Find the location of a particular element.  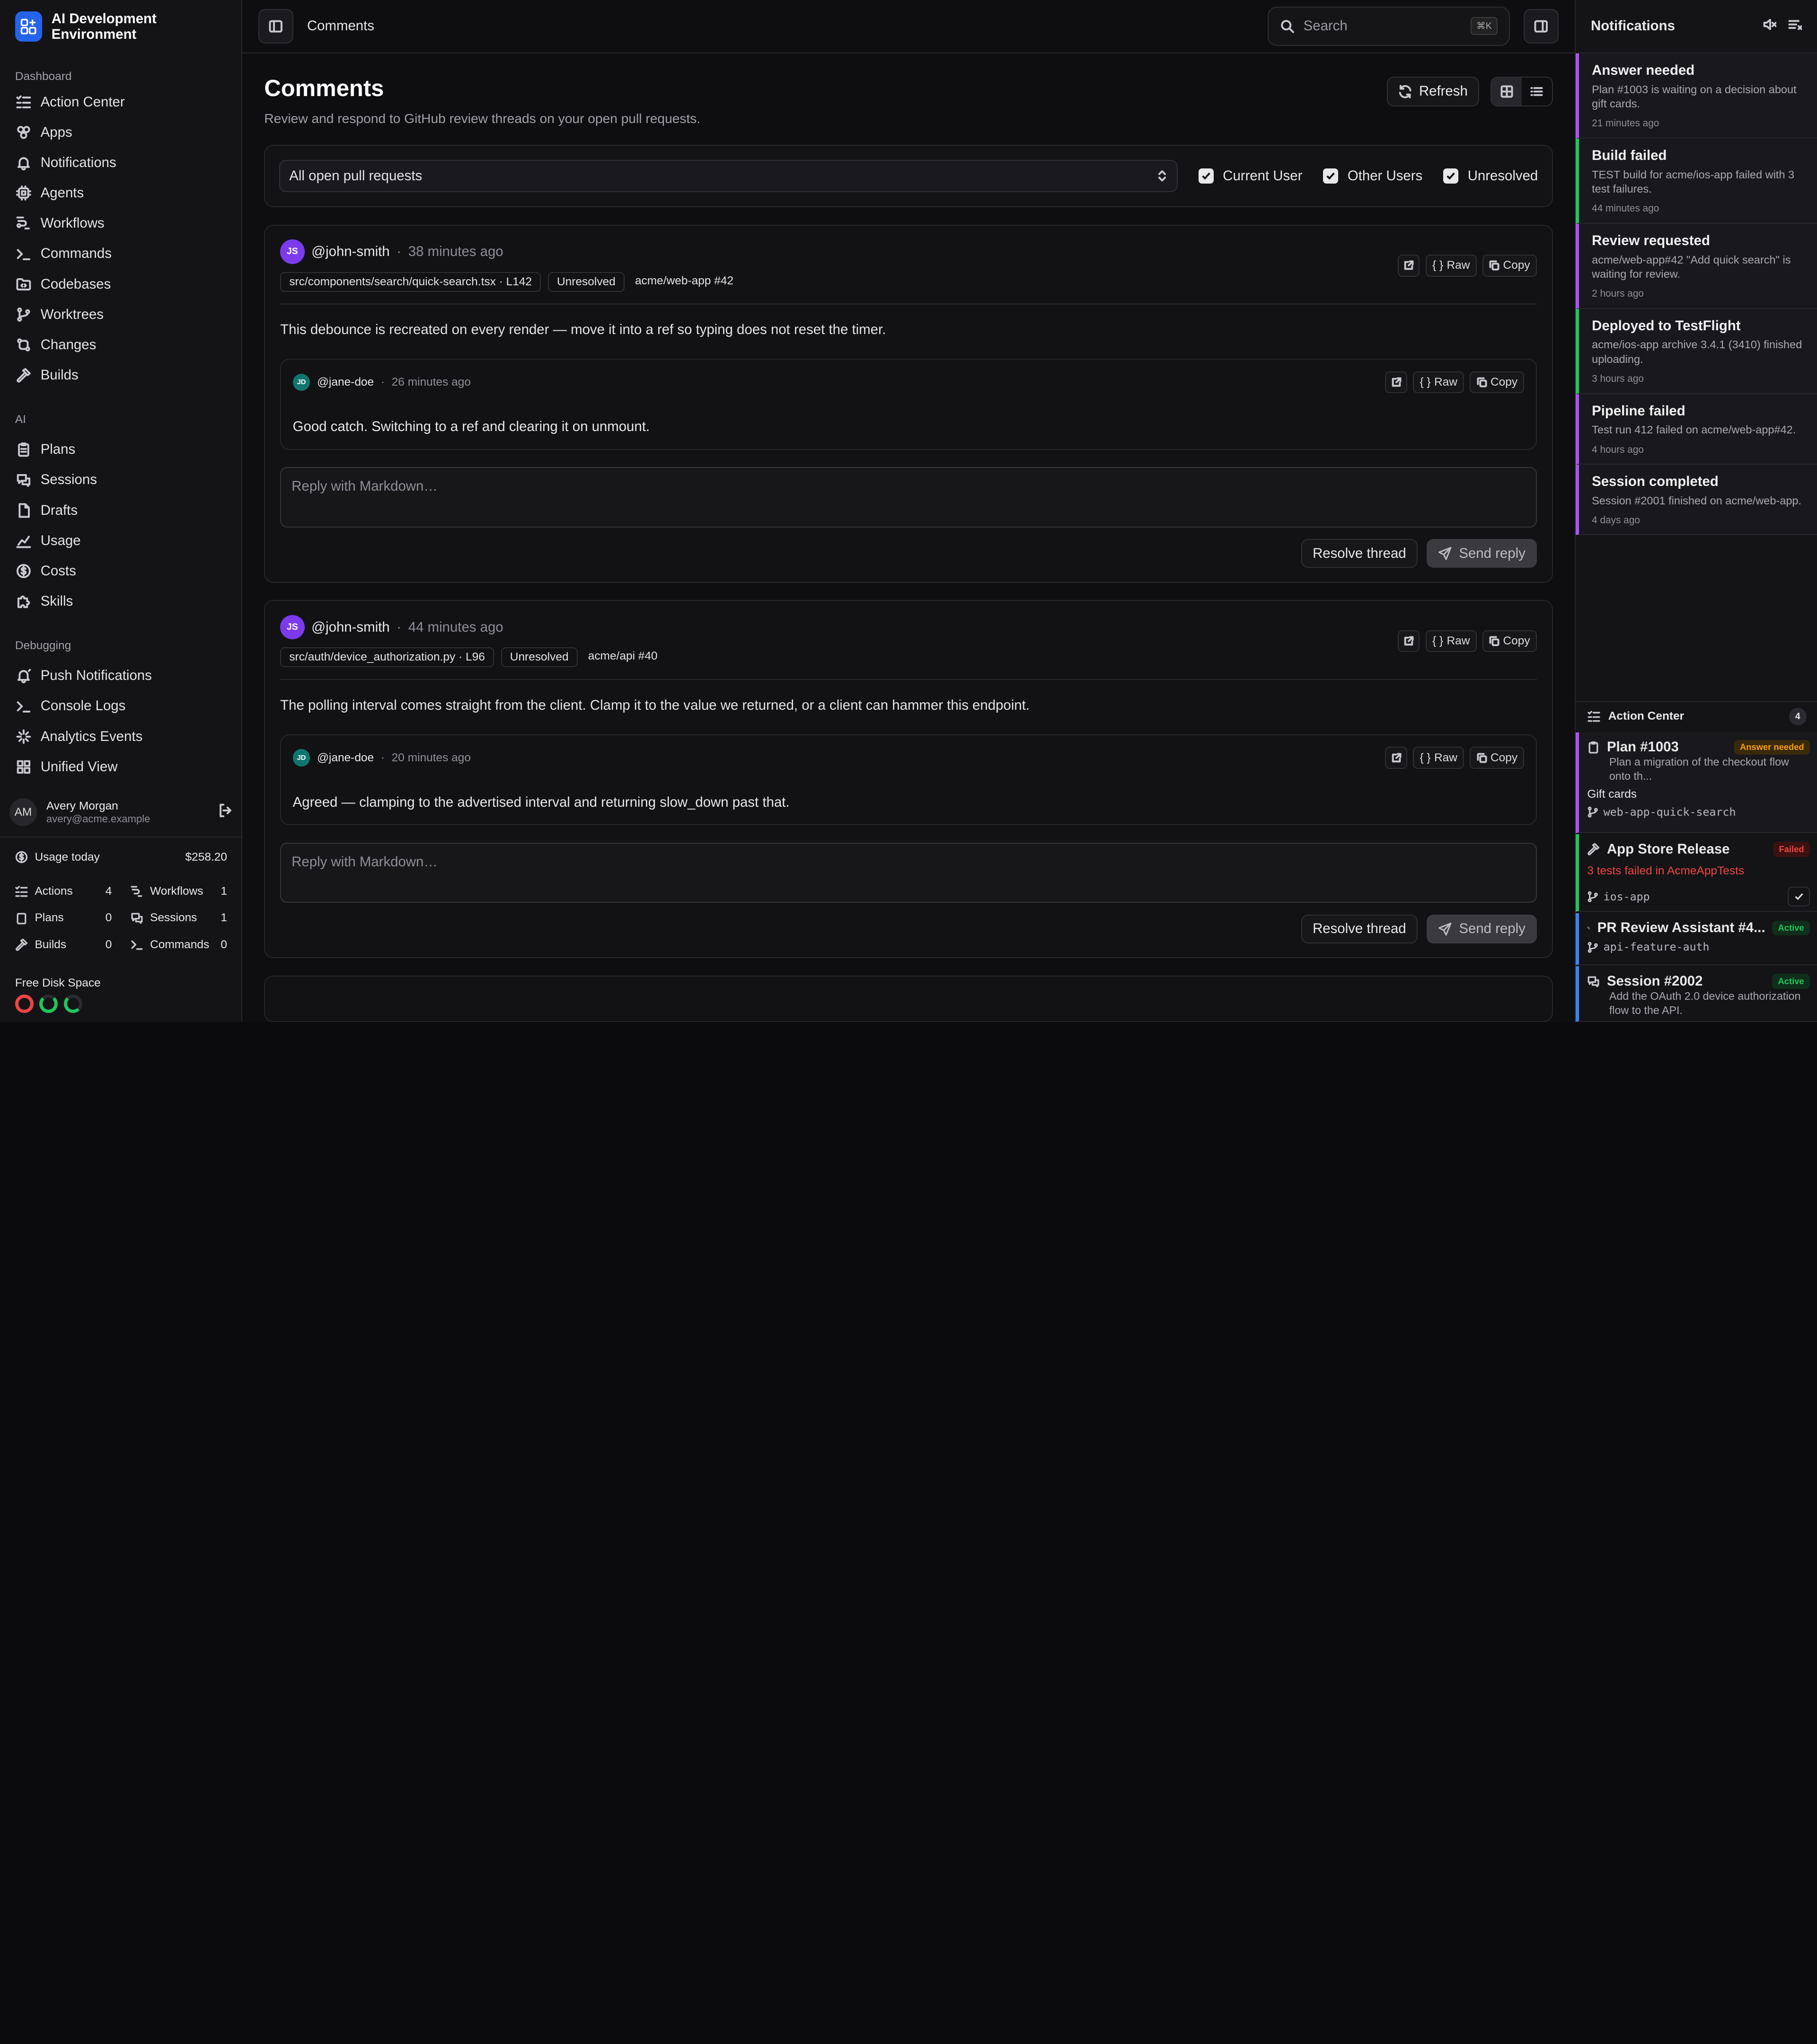

nav-changes: Changes is located at coordinates (120, 345).